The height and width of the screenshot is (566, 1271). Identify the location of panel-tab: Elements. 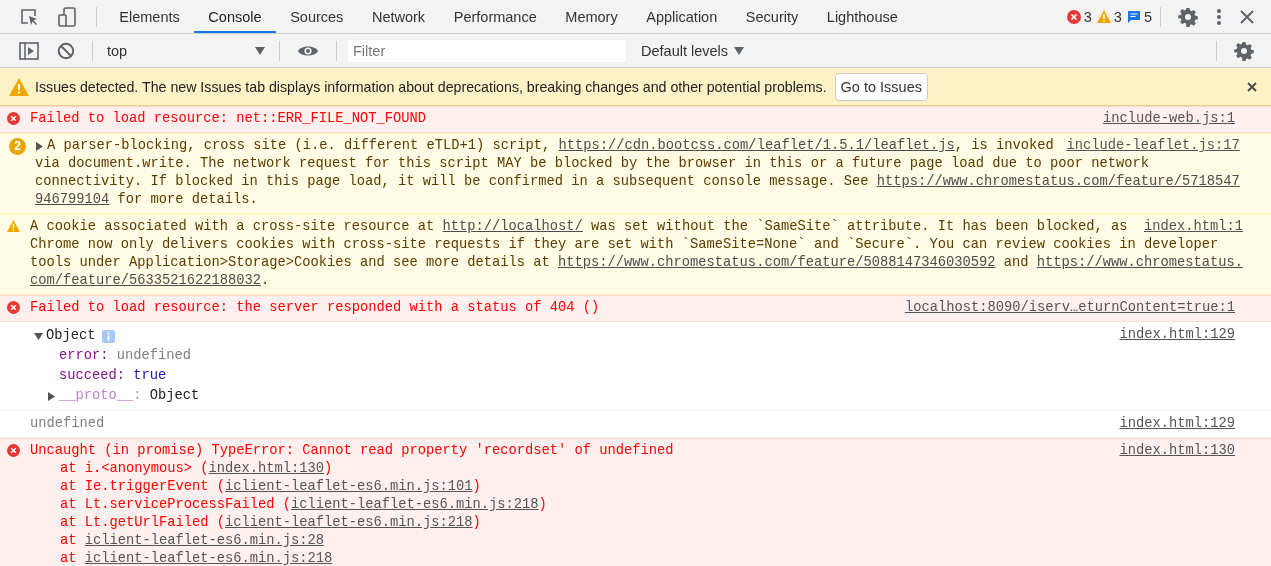
(150, 16).